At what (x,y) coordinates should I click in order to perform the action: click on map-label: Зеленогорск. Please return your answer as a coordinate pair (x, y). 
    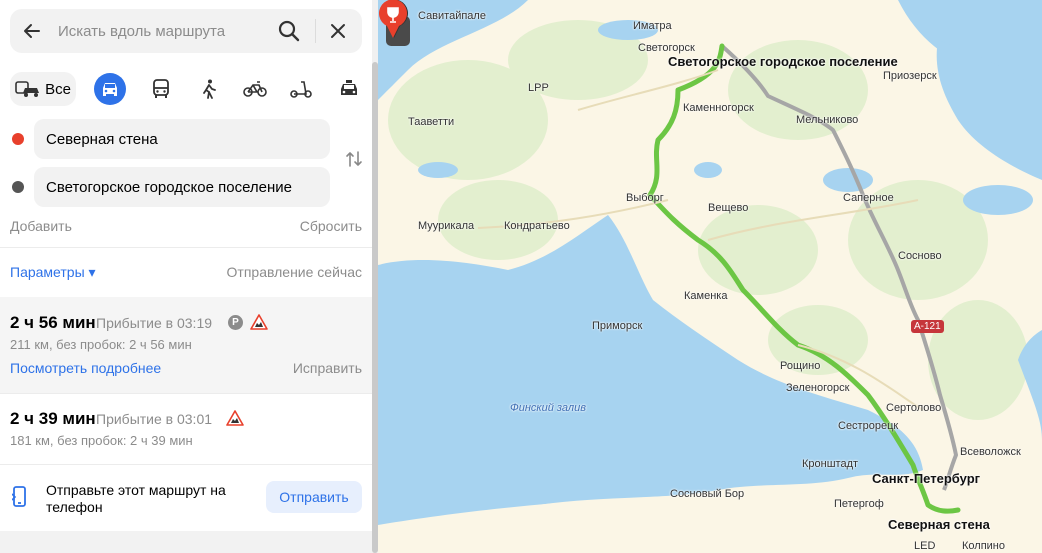
    Looking at the image, I should click on (818, 388).